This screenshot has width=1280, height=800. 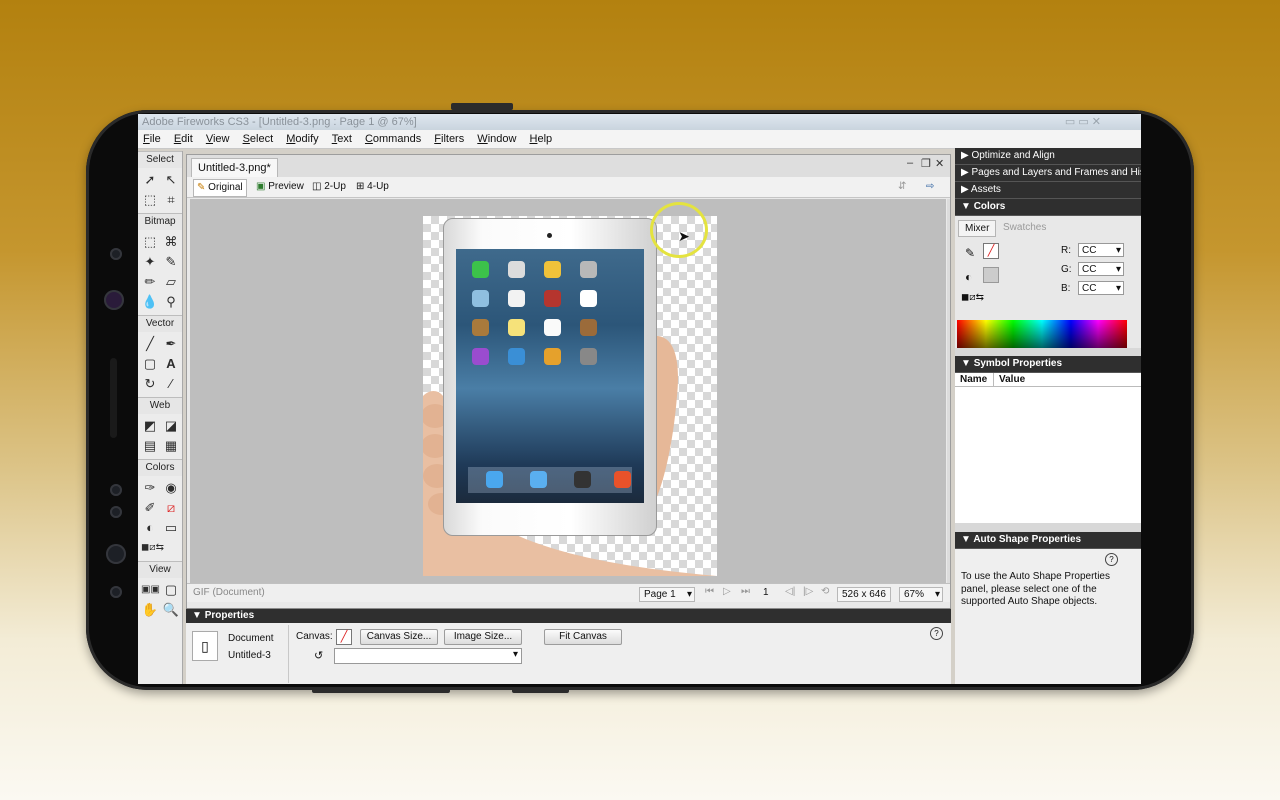 What do you see at coordinates (910, 163) in the screenshot?
I see `minimize-icon: –` at bounding box center [910, 163].